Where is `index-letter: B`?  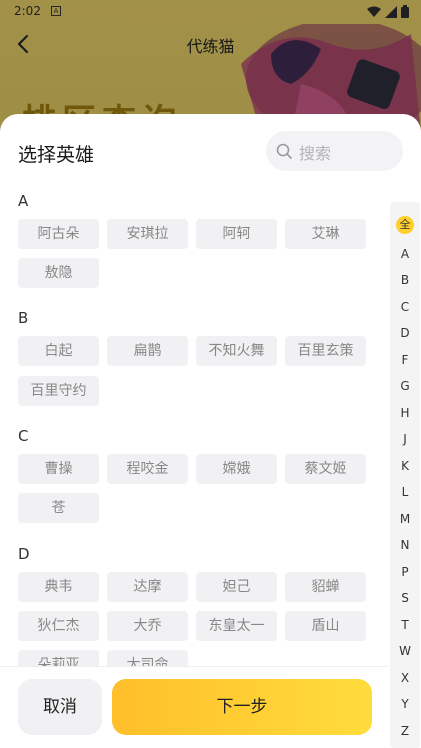 index-letter: B is located at coordinates (405, 280).